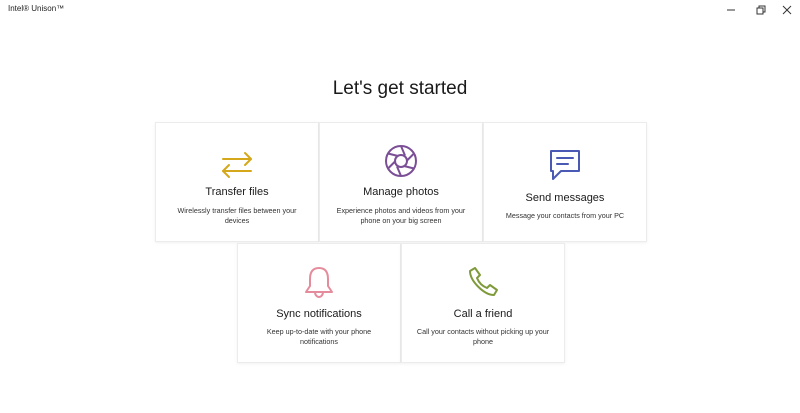 This screenshot has height=413, width=800. I want to click on message-icon-wrap, so click(565, 165).